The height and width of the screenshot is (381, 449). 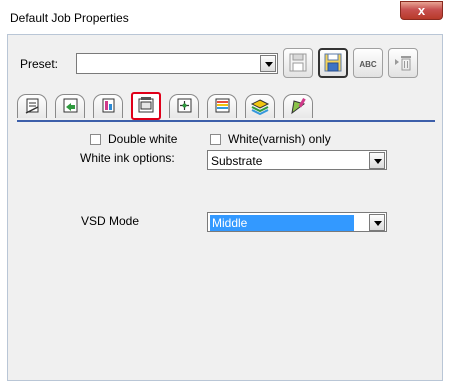 What do you see at coordinates (215, 139) in the screenshot?
I see `white-varnish-only-checkbox` at bounding box center [215, 139].